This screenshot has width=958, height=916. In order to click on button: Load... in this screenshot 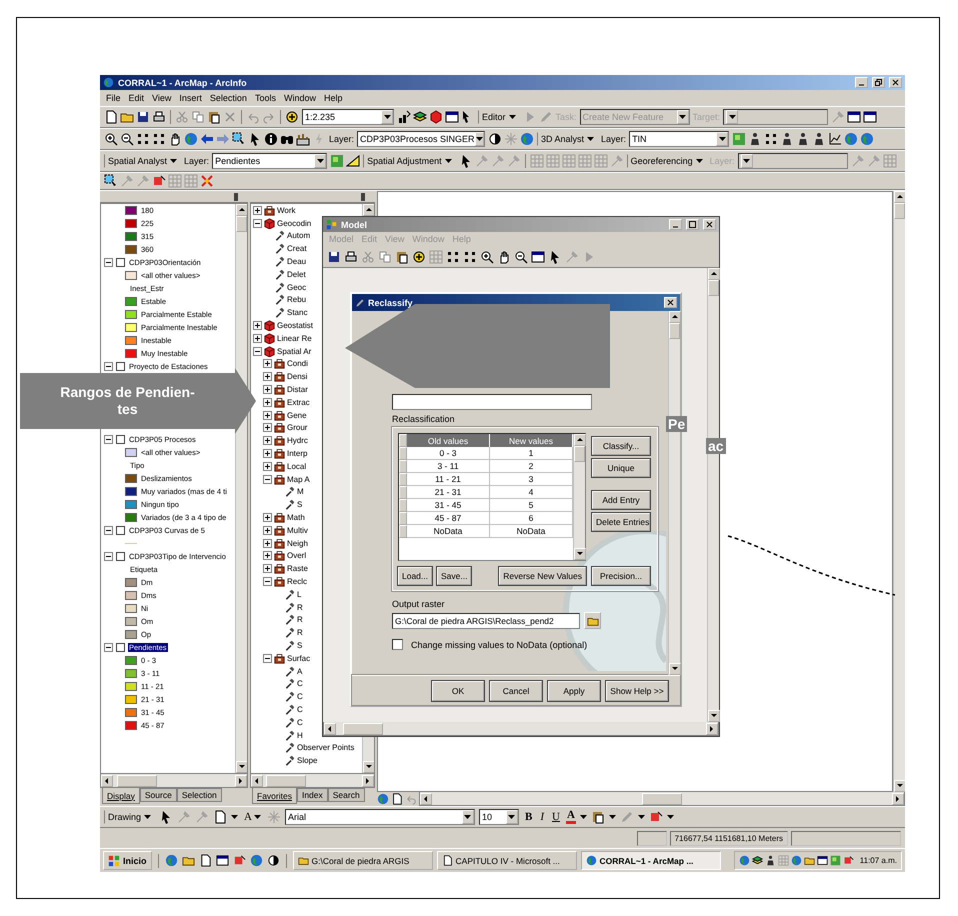, I will do `click(415, 576)`.